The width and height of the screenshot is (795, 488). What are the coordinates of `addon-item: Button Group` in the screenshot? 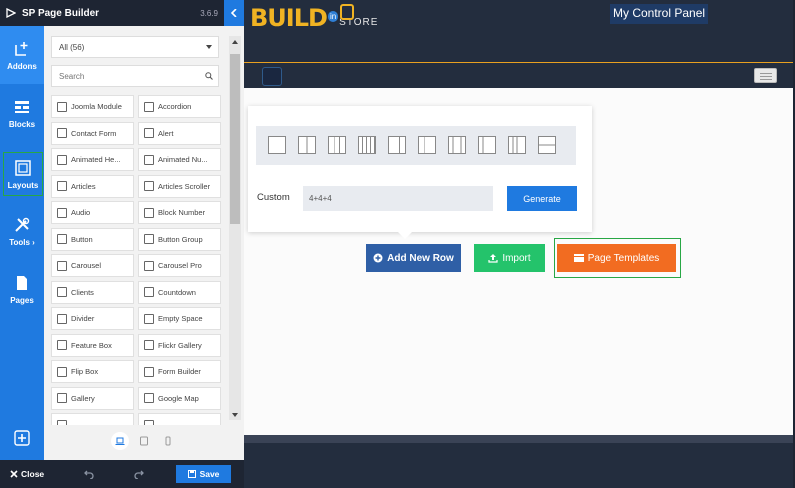 It's located at (179, 239).